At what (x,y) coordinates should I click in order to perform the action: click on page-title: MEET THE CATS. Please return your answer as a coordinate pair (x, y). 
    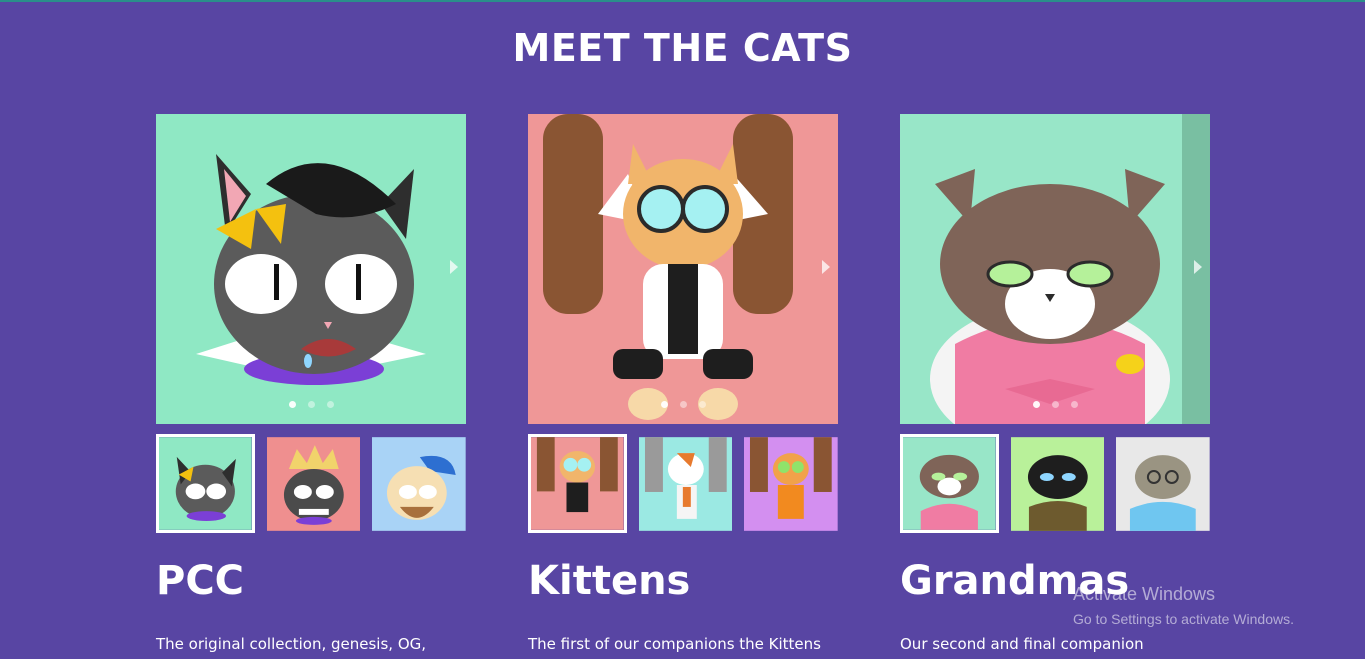
    Looking at the image, I should click on (682, 48).